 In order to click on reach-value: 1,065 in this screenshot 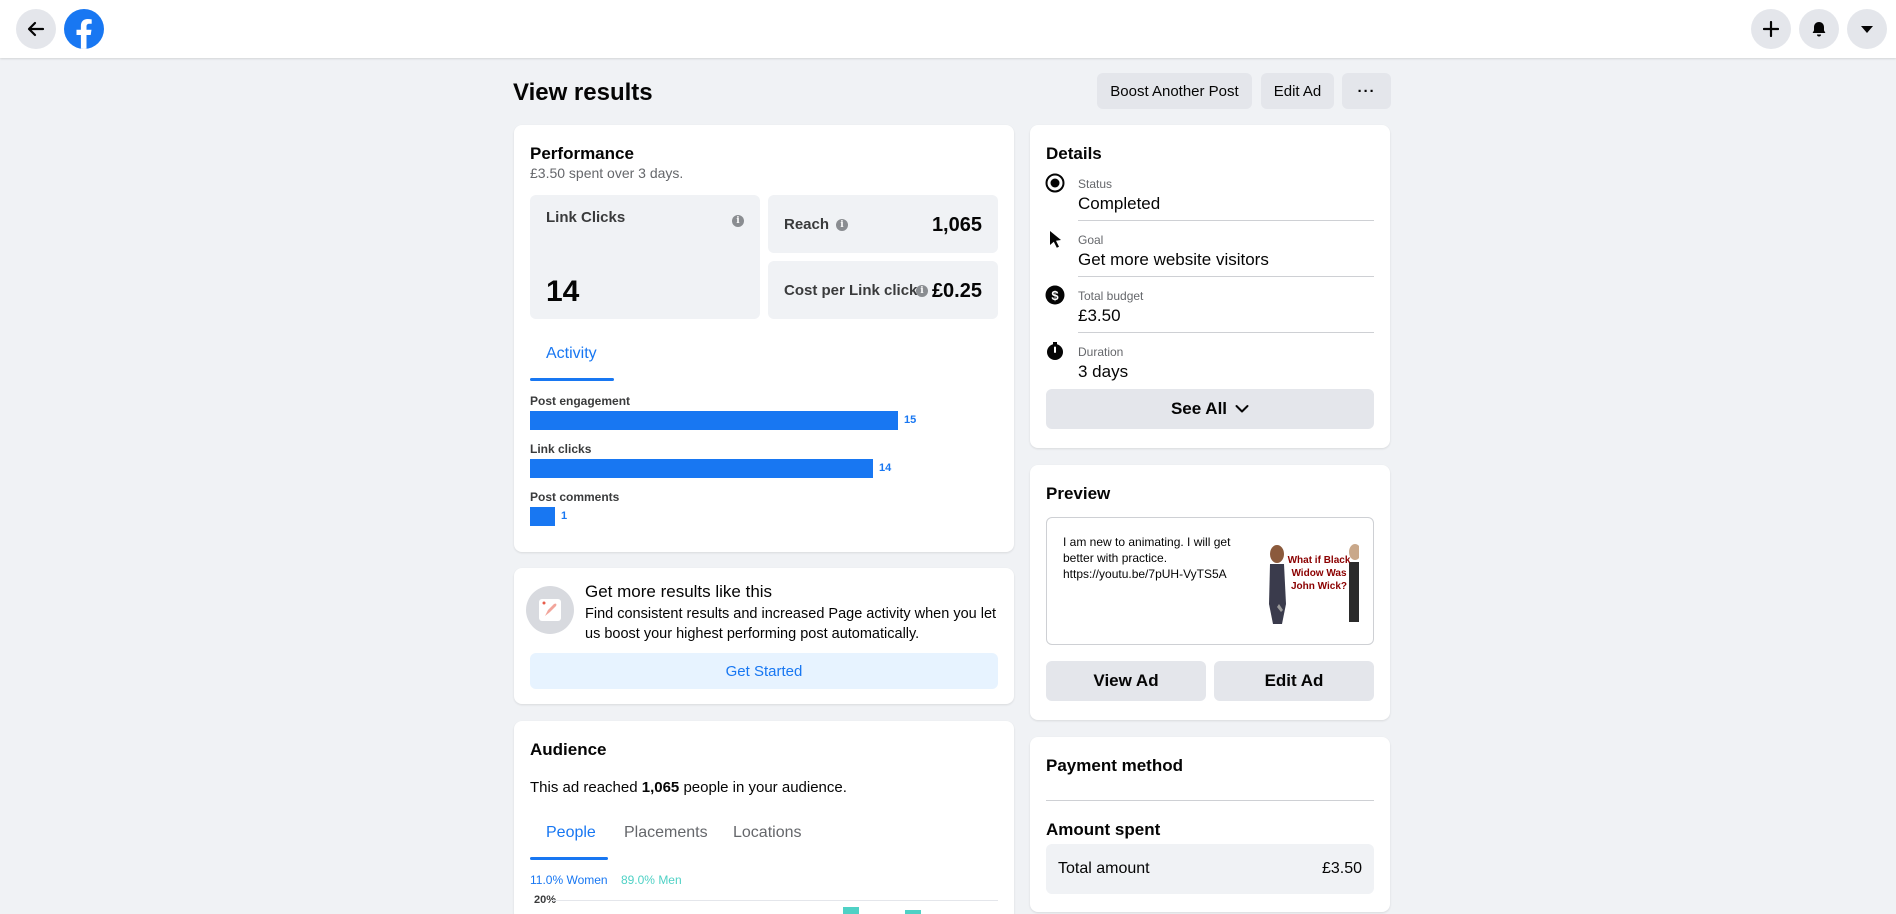, I will do `click(956, 225)`.